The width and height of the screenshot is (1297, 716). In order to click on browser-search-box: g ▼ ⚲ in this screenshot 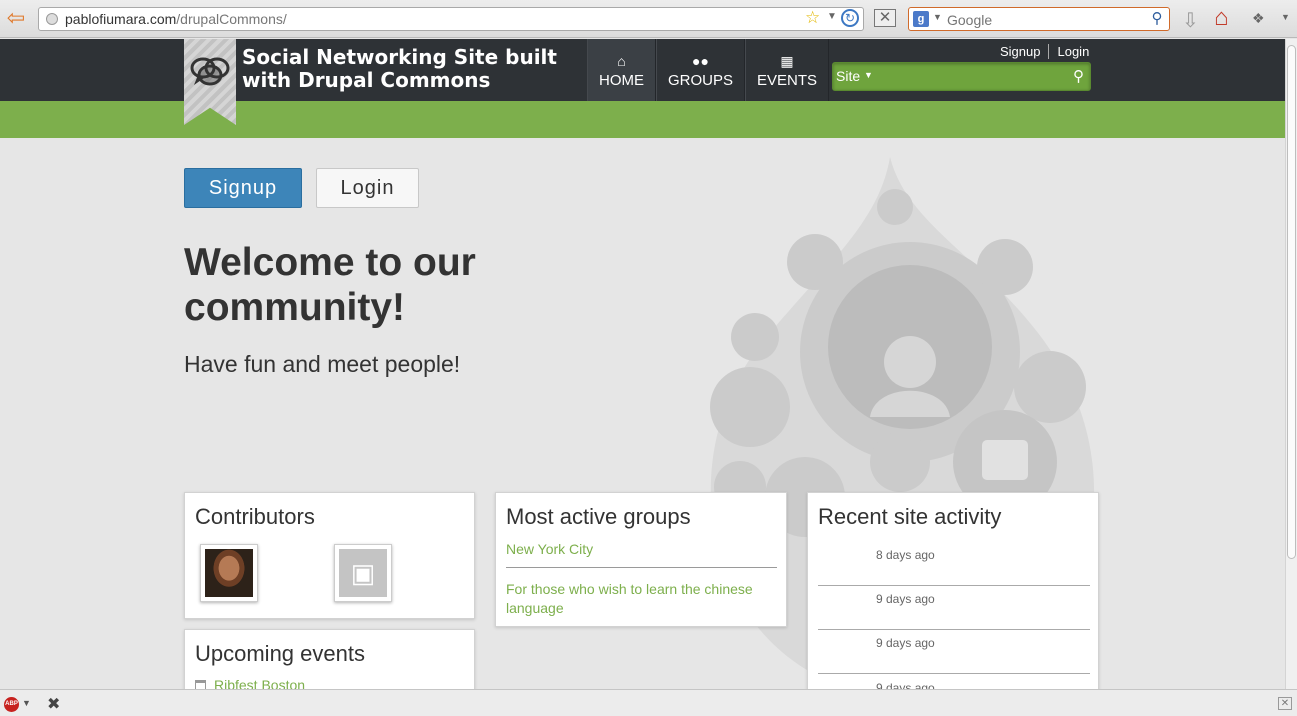, I will do `click(1039, 19)`.